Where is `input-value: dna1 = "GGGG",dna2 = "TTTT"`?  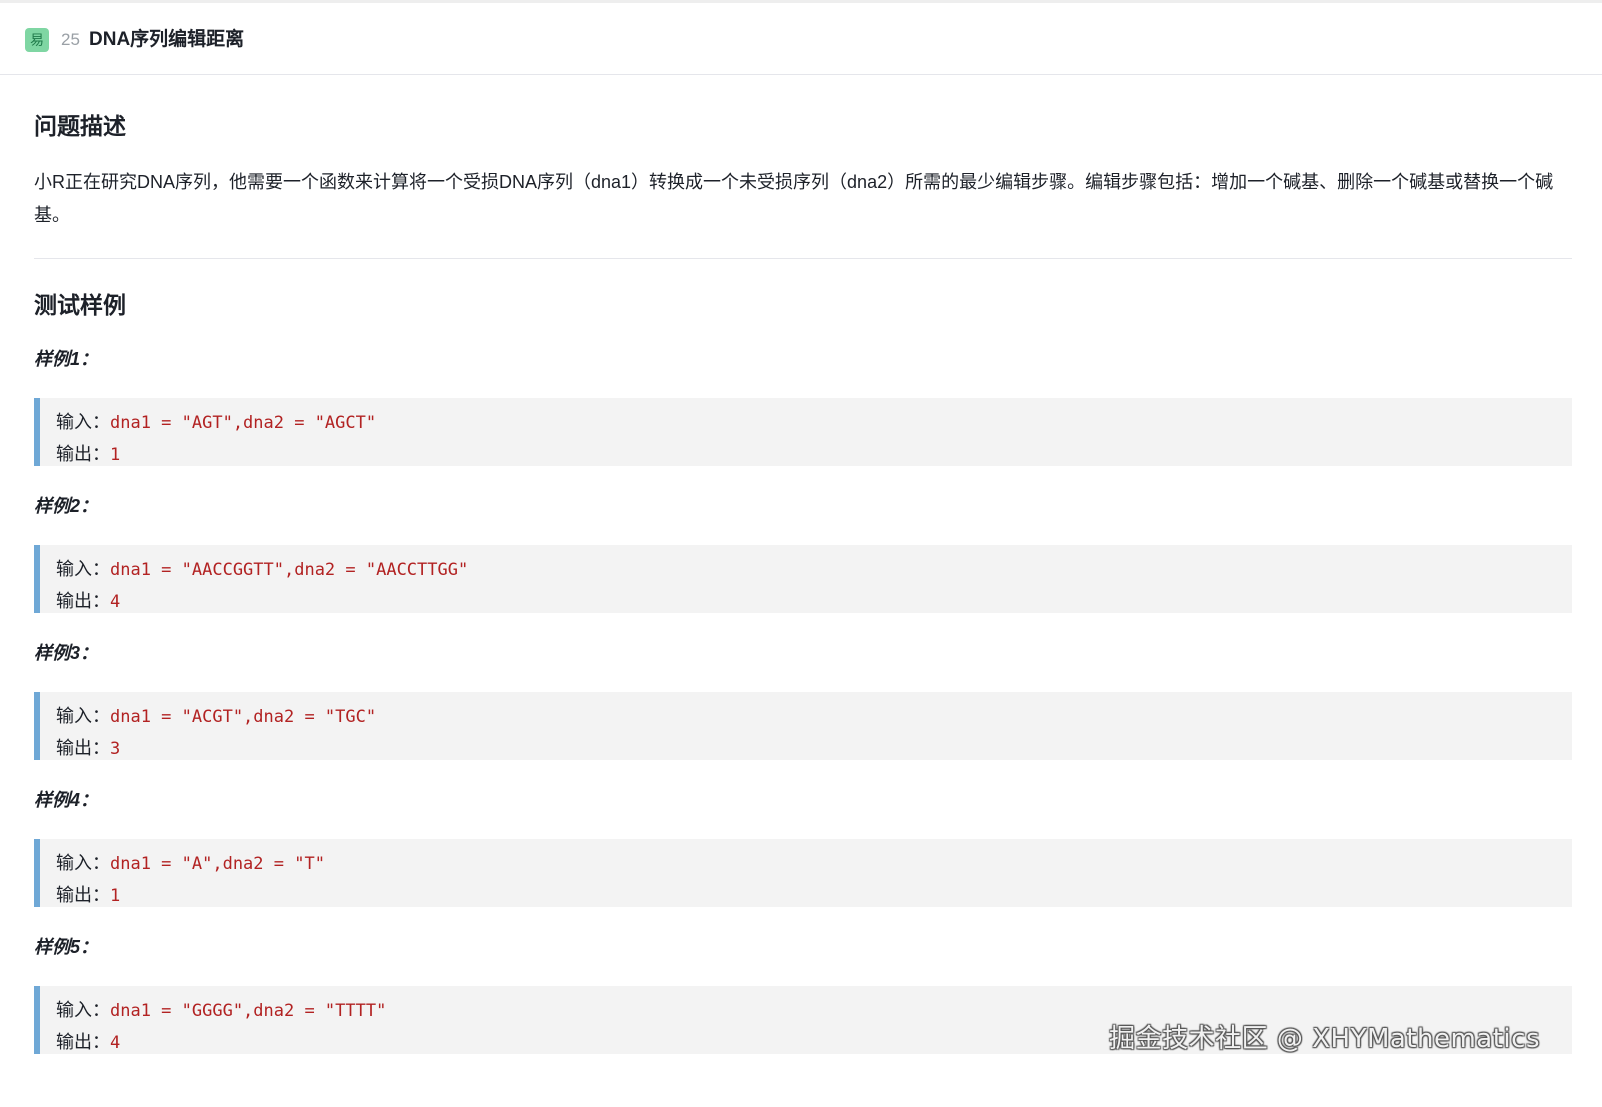 input-value: dna1 = "GGGG",dna2 = "TTTT" is located at coordinates (248, 1011).